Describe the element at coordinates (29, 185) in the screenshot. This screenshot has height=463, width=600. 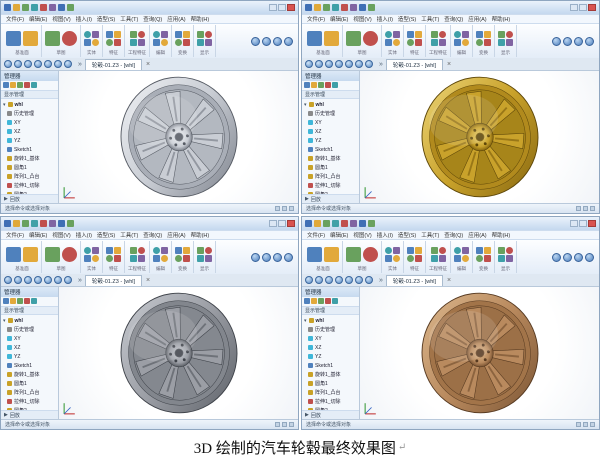
I see `tree-item-8: 拉伸1_切除` at that location.